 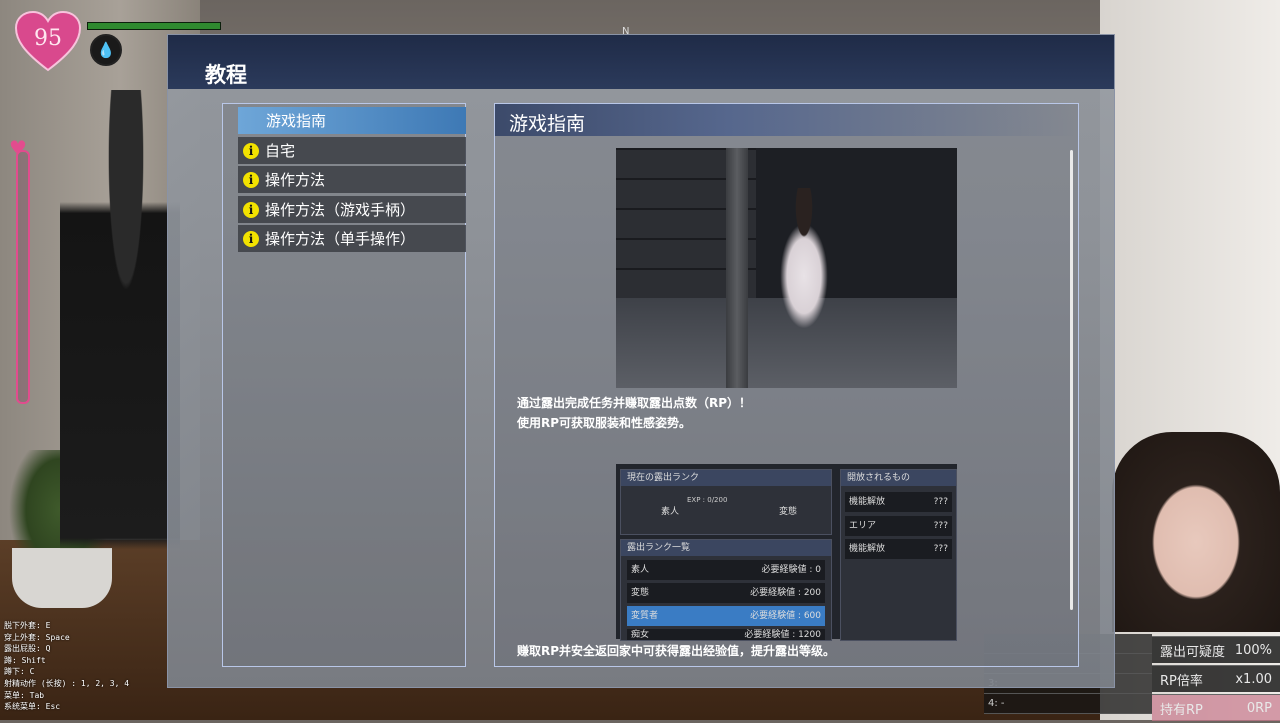 I want to click on toc-item-game-guide: 游戏指南, so click(x=352, y=120).